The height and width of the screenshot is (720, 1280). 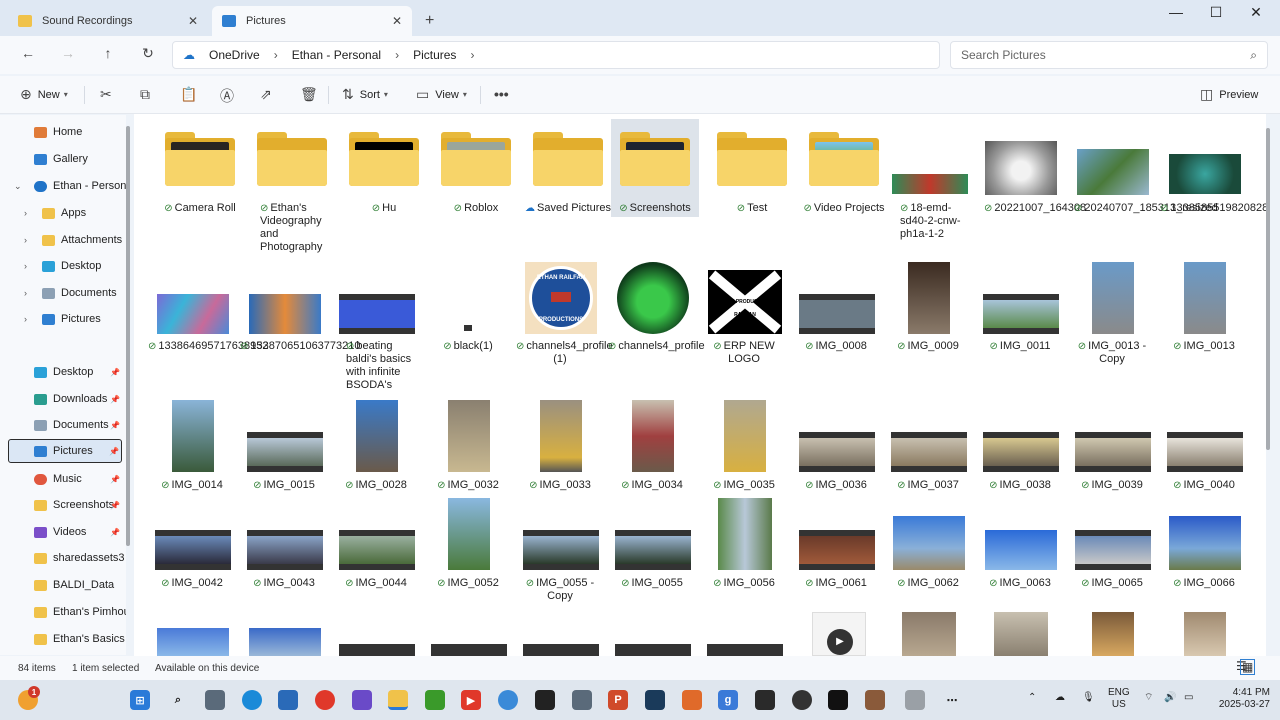 I want to click on image-20221007: ⊘ 20221007_164308, so click(x=1031, y=182).